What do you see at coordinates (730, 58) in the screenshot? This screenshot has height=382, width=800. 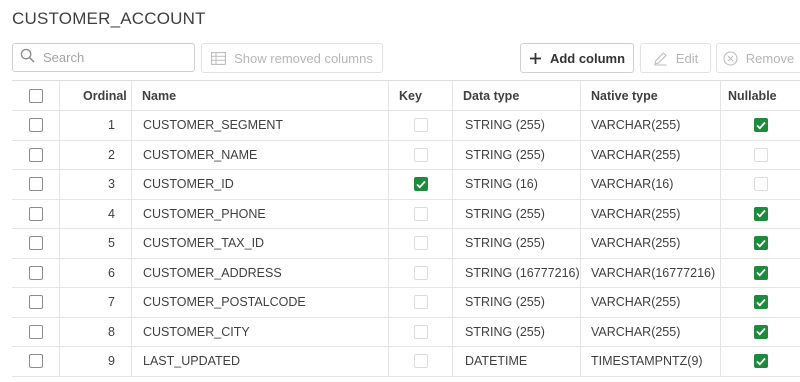 I see `circle-x-icon` at bounding box center [730, 58].